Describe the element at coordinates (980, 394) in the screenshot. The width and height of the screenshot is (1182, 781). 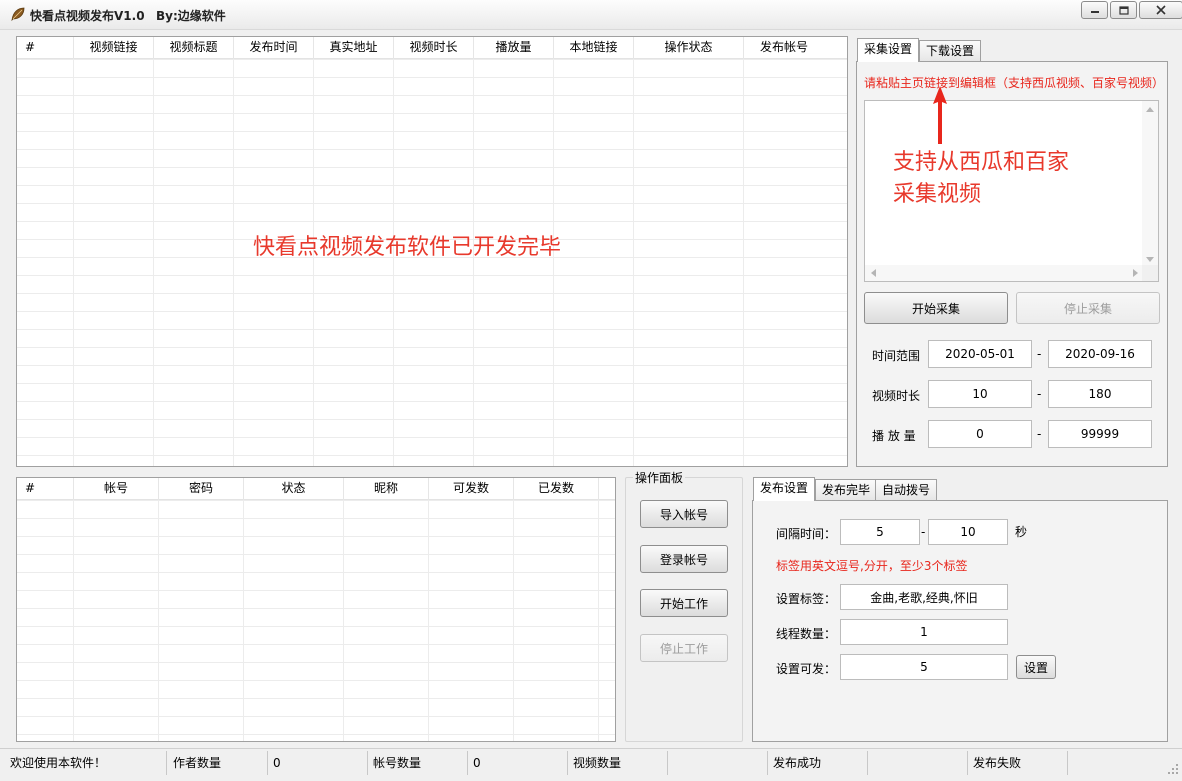
I see `duration-from-input: 10` at that location.